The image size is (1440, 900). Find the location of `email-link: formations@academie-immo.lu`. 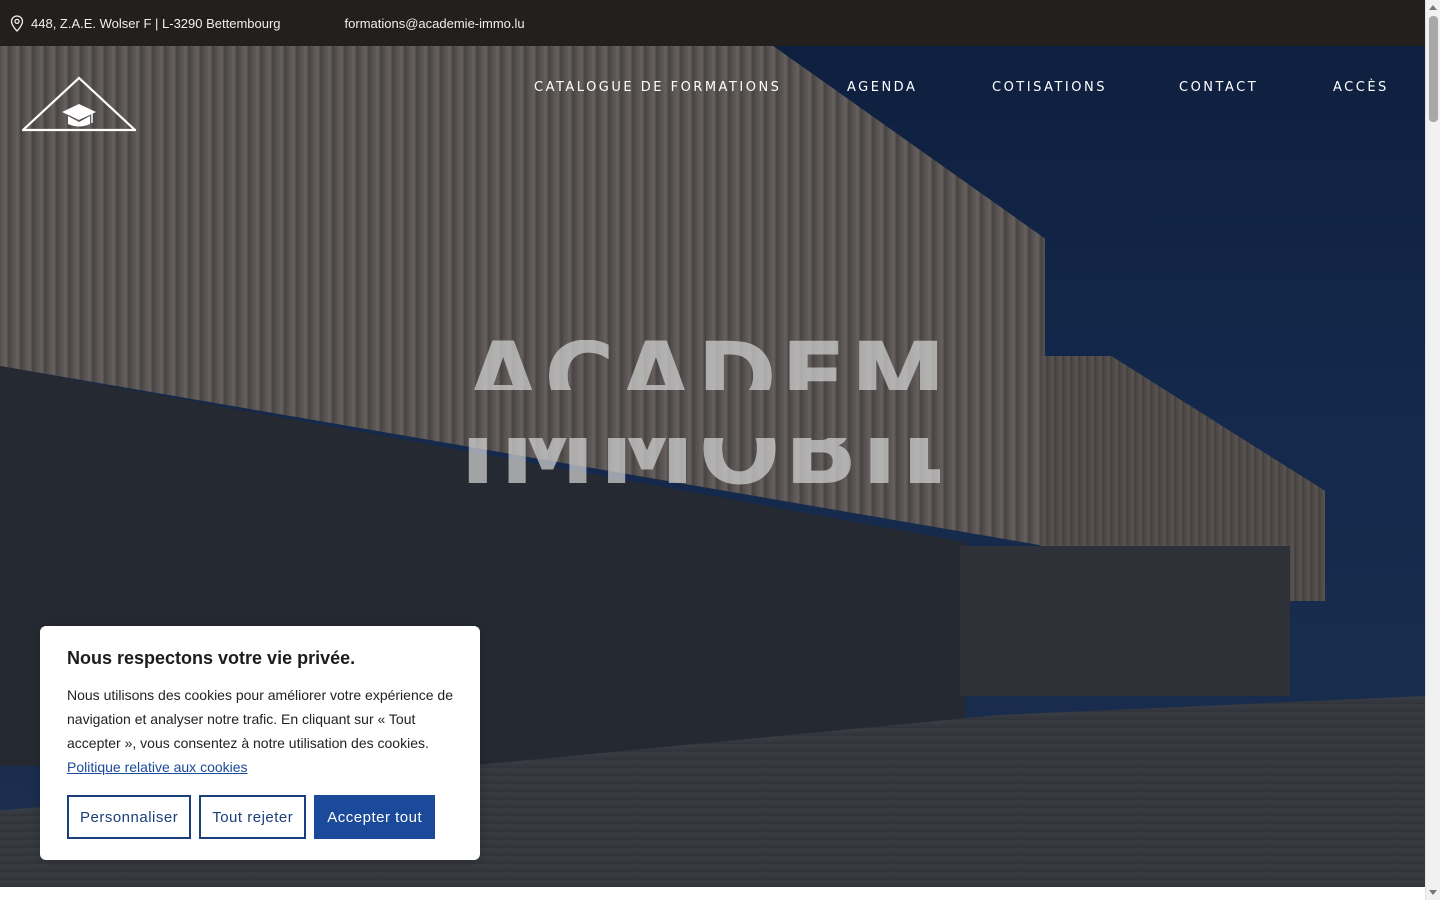

email-link: formations@academie-immo.lu is located at coordinates (435, 23).